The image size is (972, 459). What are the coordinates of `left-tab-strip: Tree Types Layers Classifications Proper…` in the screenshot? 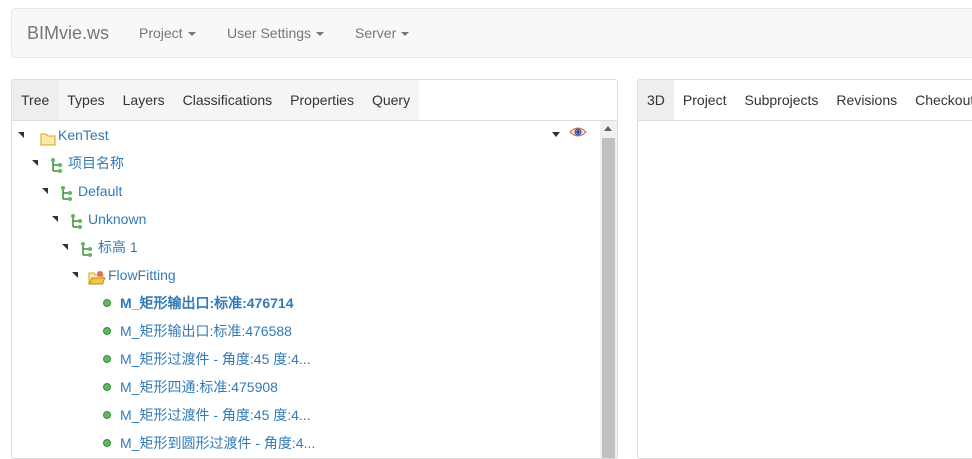 It's located at (216, 100).